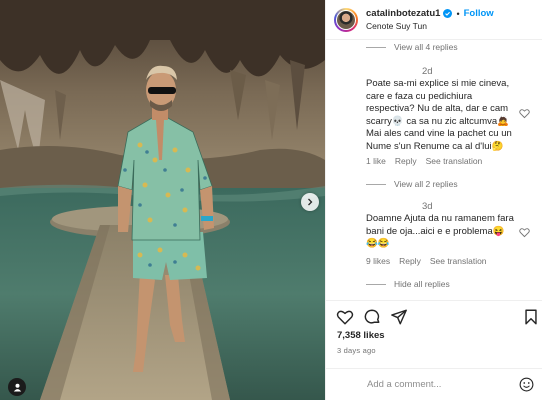 This screenshot has width=542, height=400. I want to click on comment-time: 3d, so click(427, 206).